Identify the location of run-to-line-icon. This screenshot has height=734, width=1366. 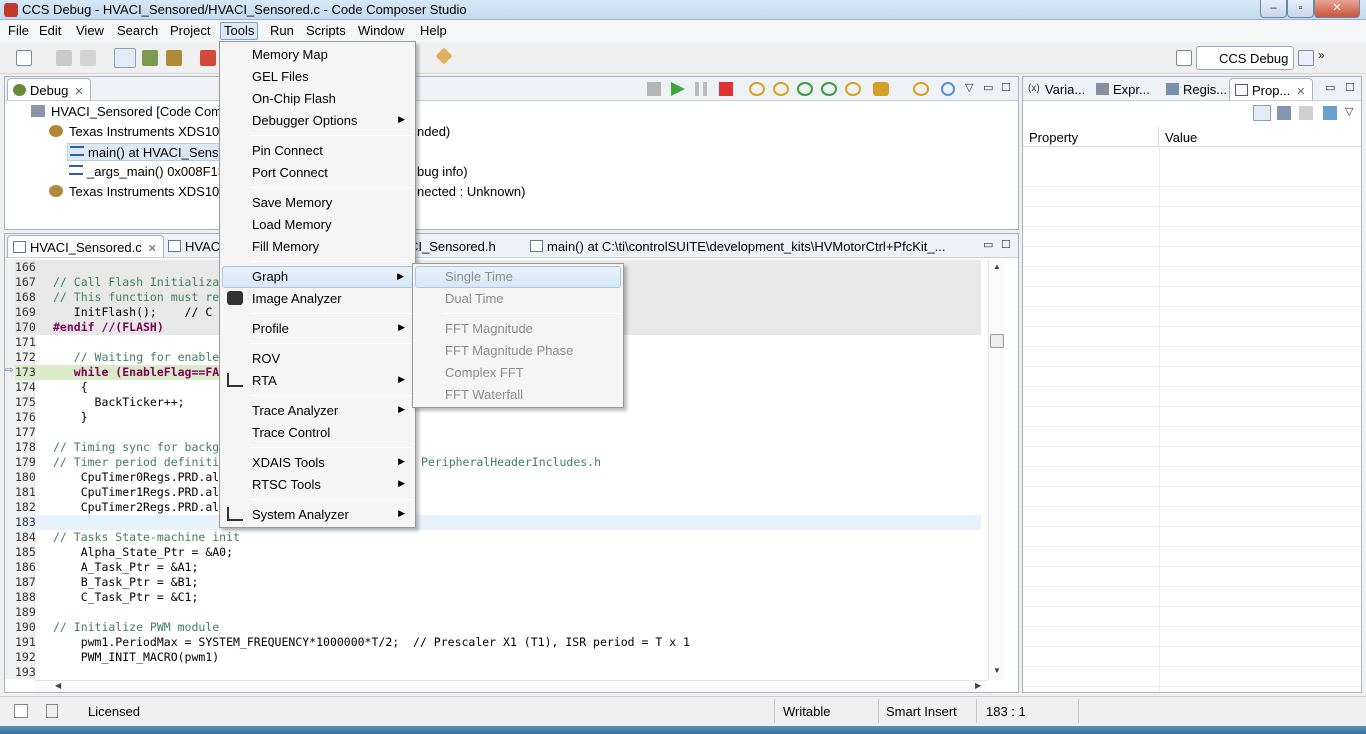
(853, 89).